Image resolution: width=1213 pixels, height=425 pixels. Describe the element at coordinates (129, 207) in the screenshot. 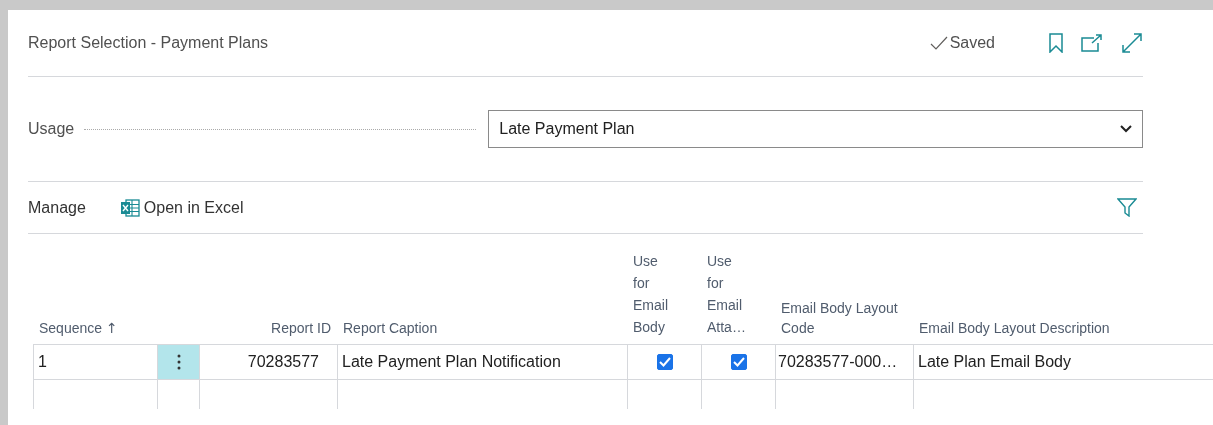

I see `spreadsheet-icon` at that location.